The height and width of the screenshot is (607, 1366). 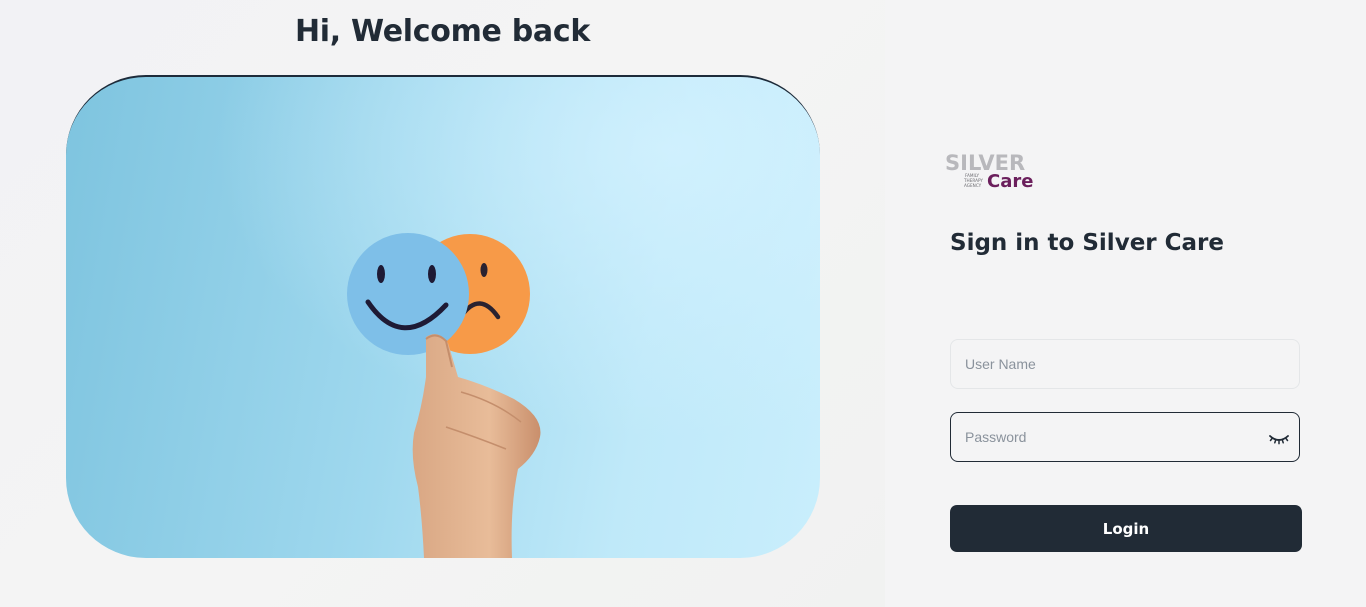 I want to click on password-field, so click(x=1125, y=437).